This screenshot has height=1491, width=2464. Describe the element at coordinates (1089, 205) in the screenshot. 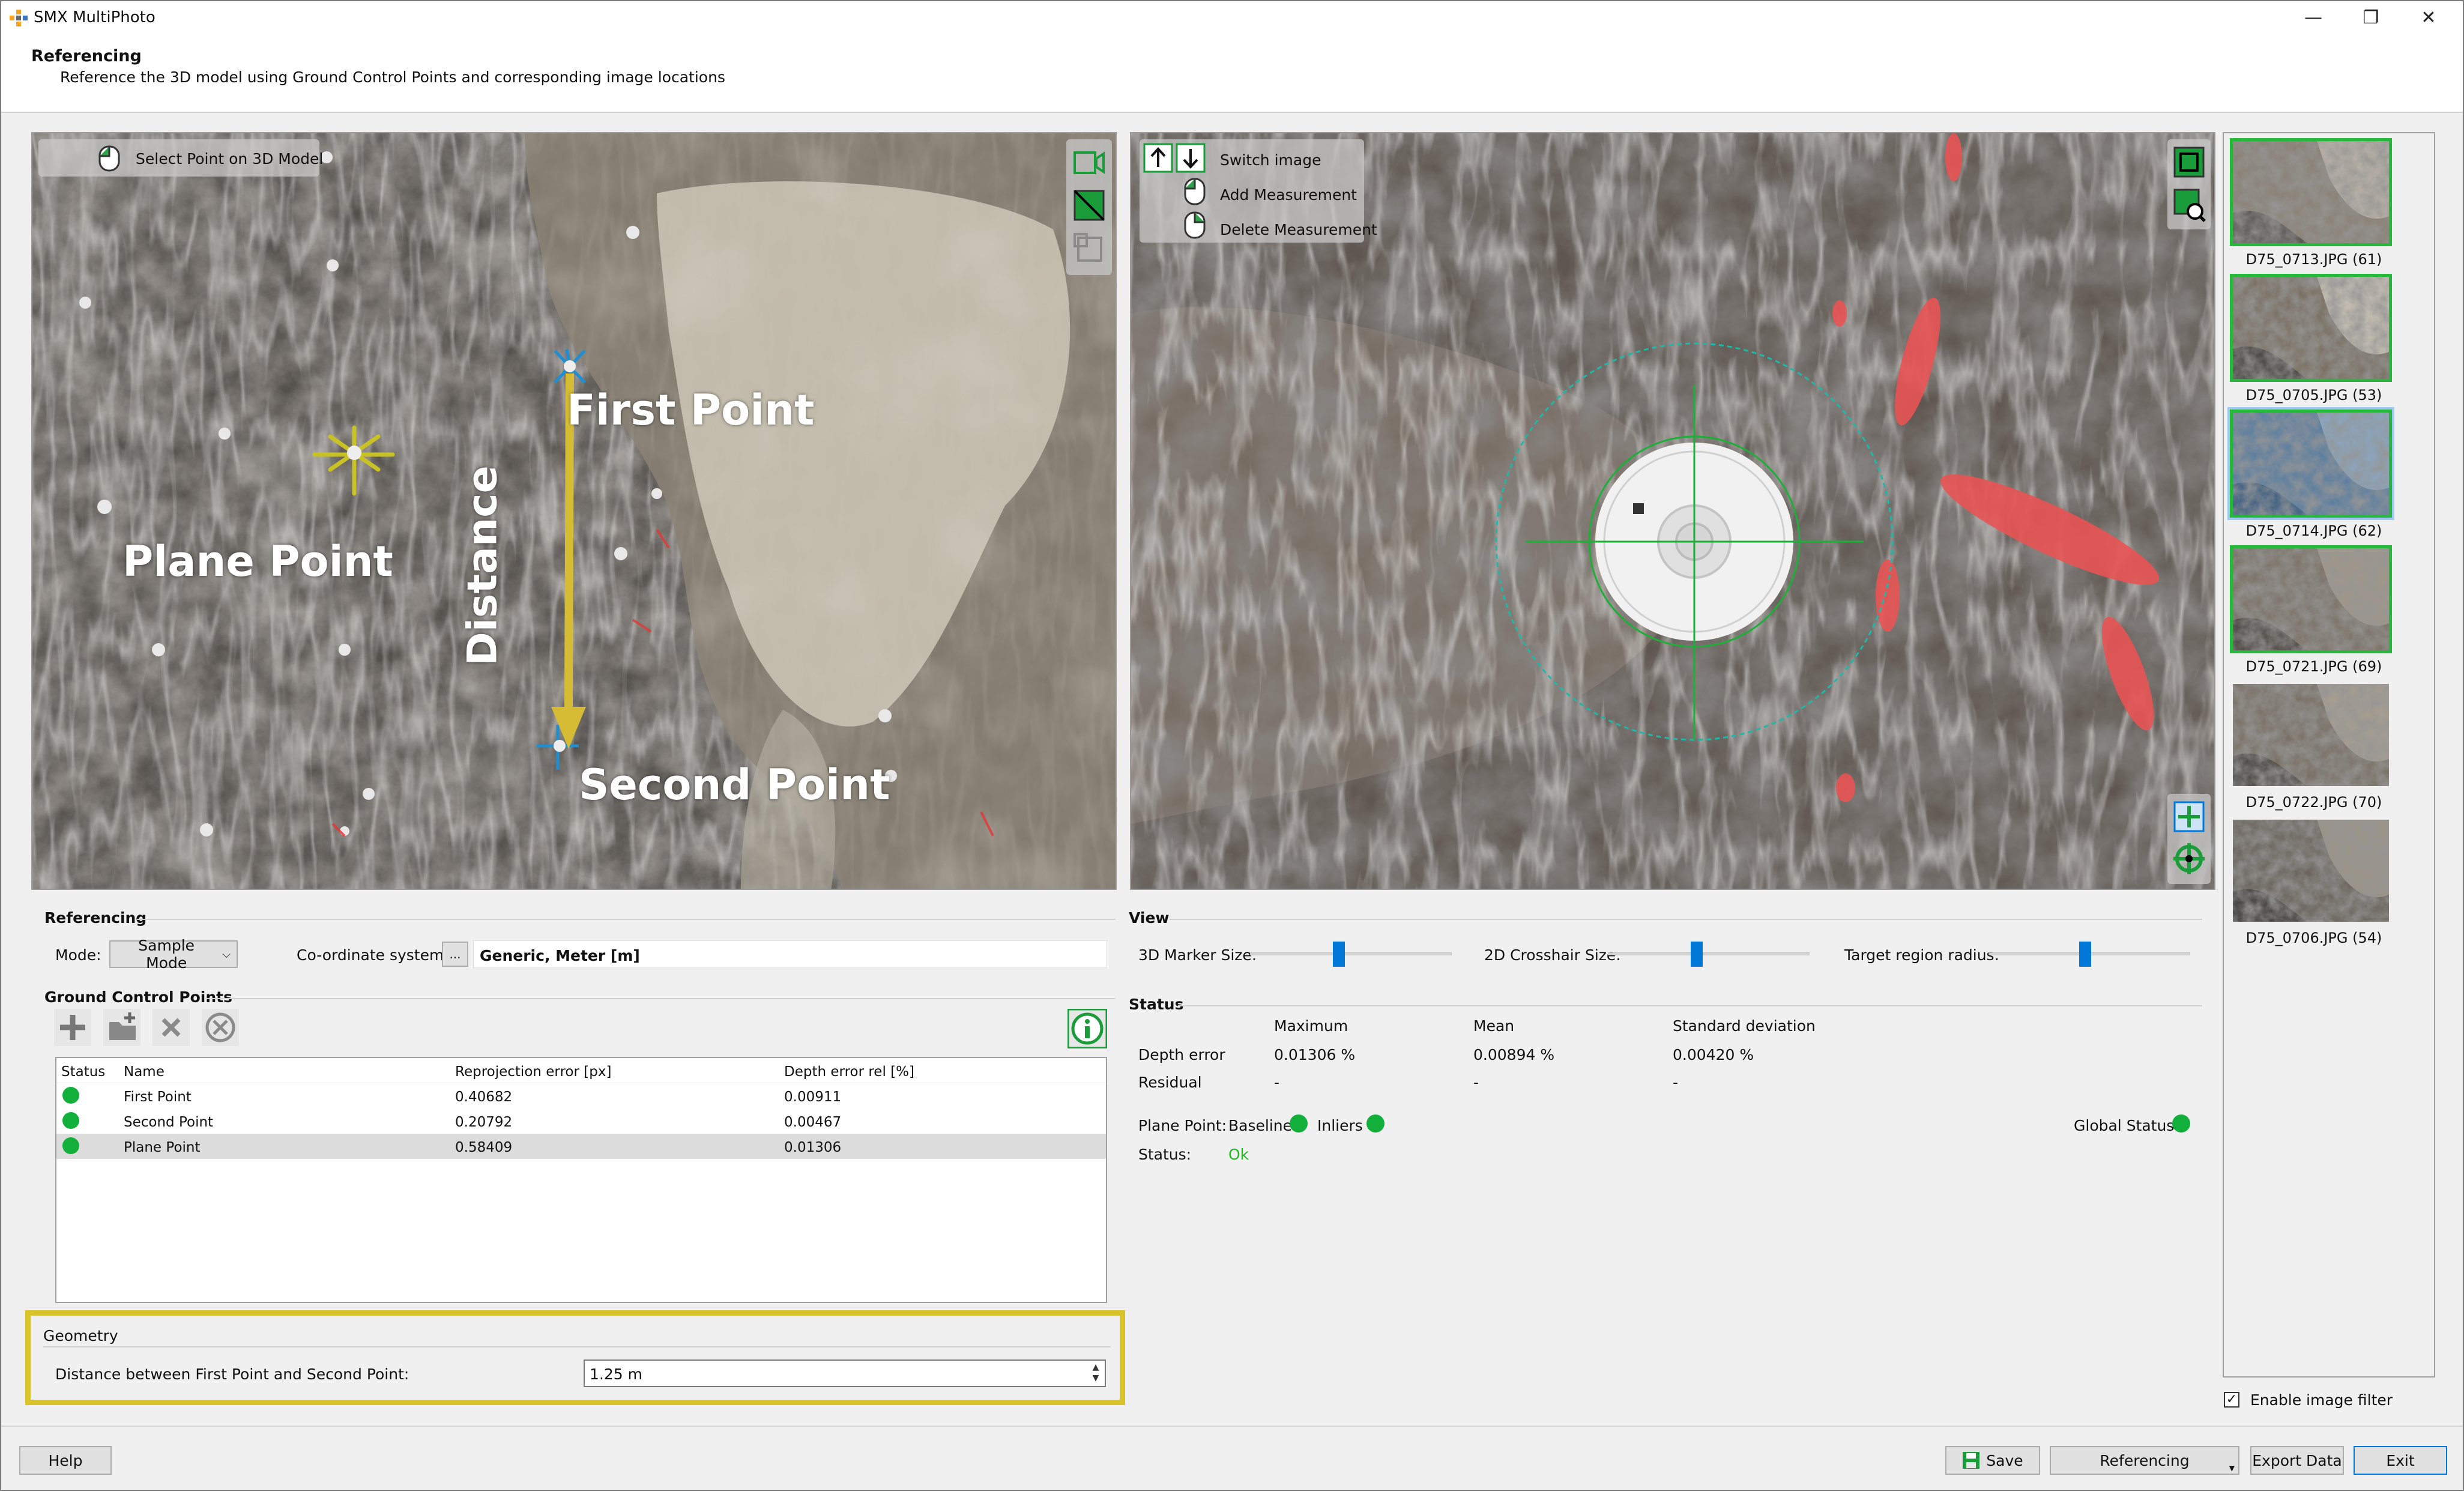

I see `clip-plane-icon` at that location.